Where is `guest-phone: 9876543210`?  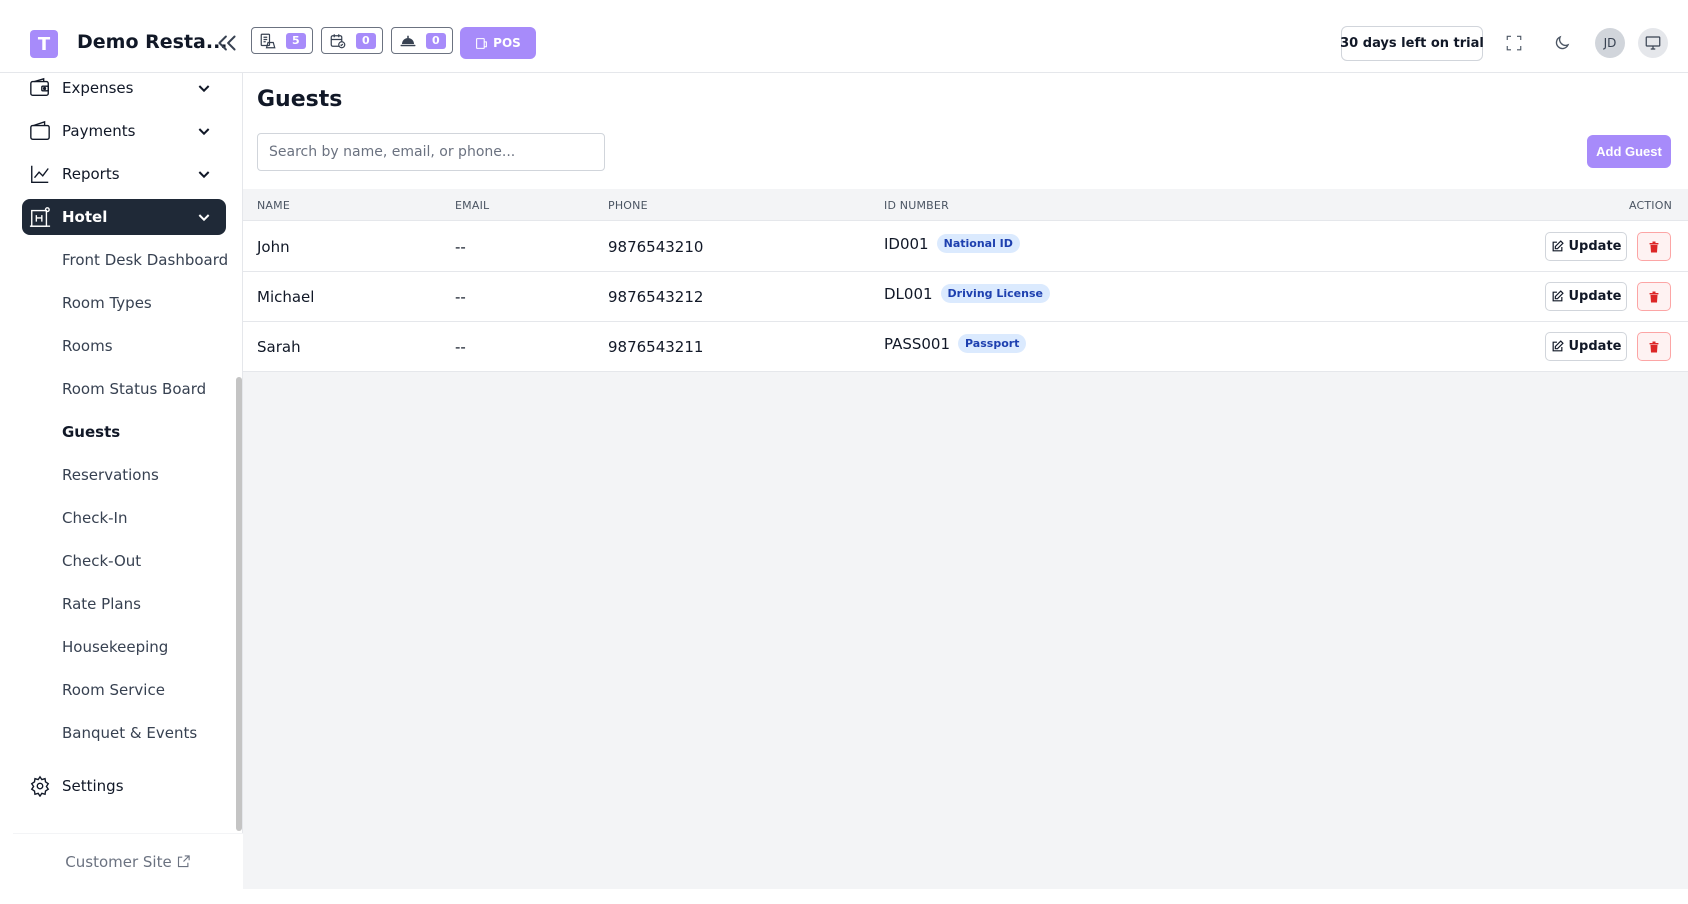 guest-phone: 9876543210 is located at coordinates (656, 247).